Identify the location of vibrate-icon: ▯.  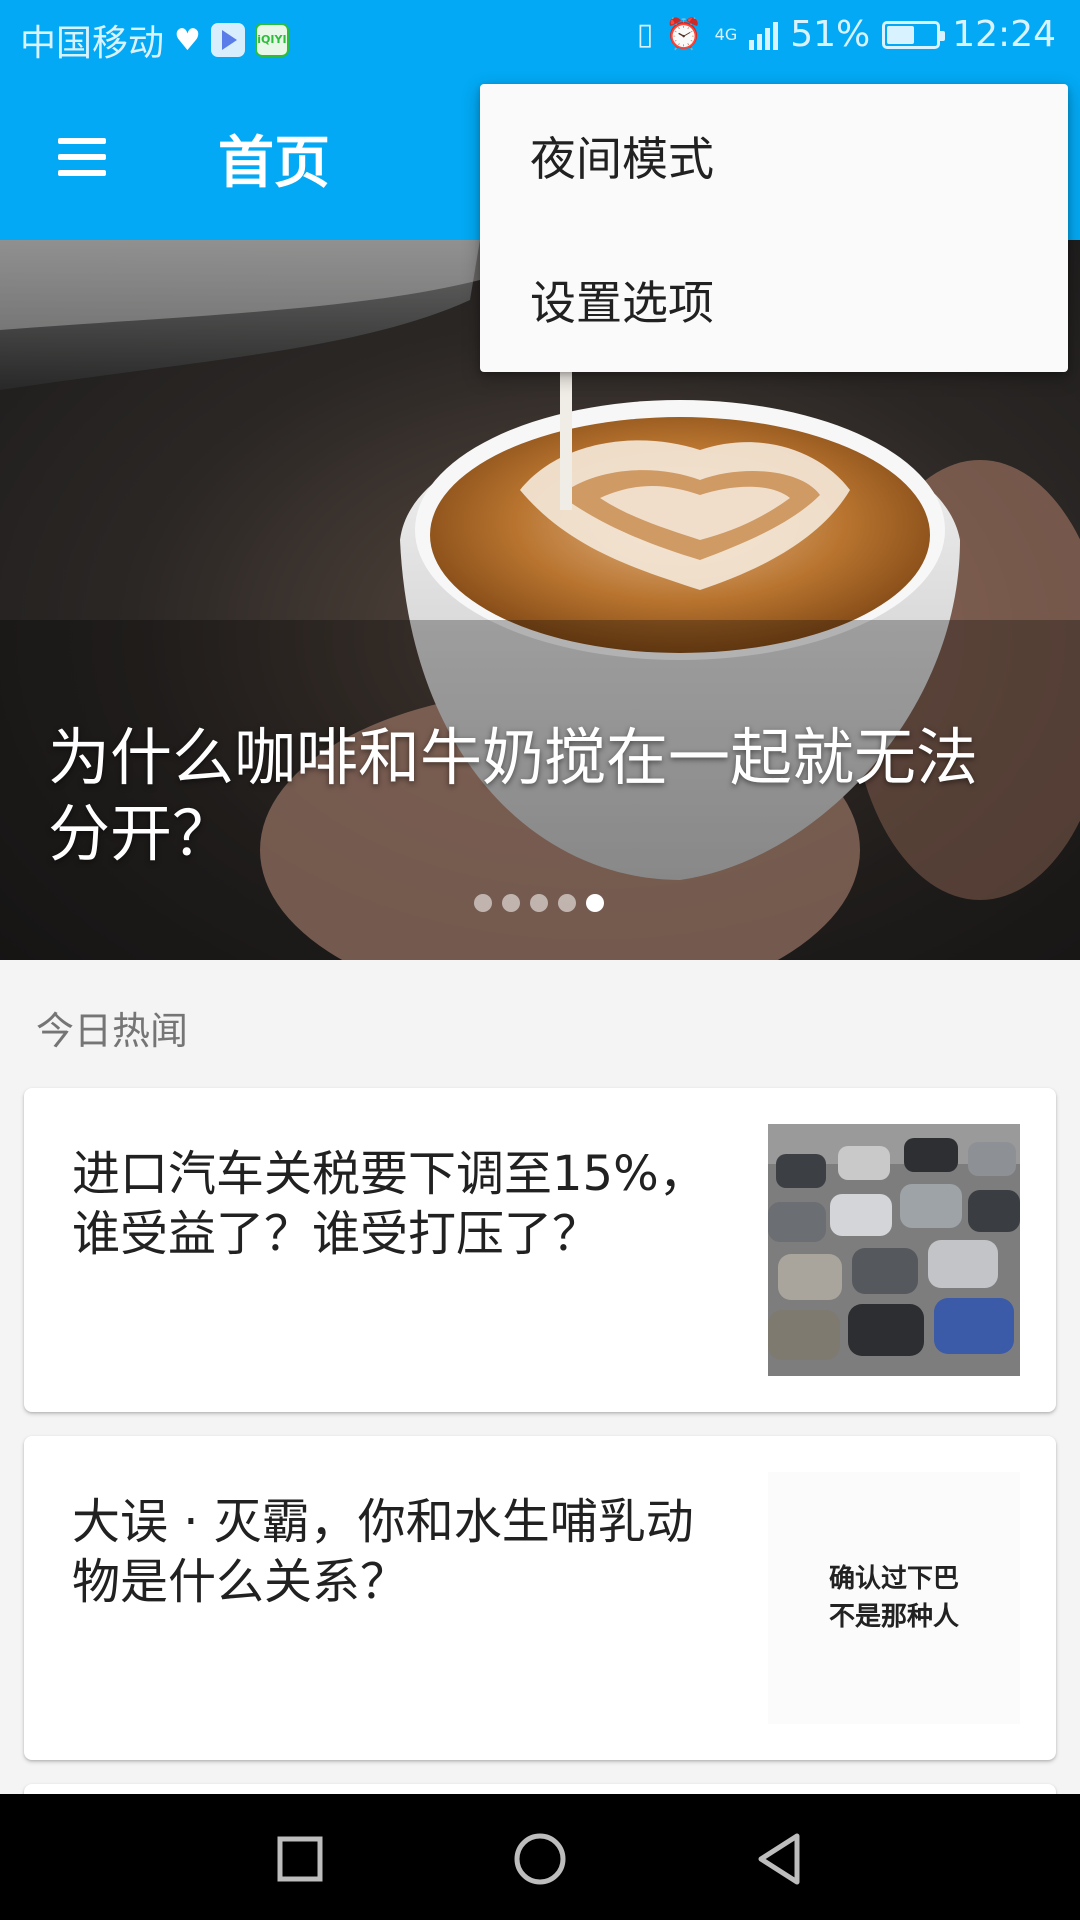
(645, 34).